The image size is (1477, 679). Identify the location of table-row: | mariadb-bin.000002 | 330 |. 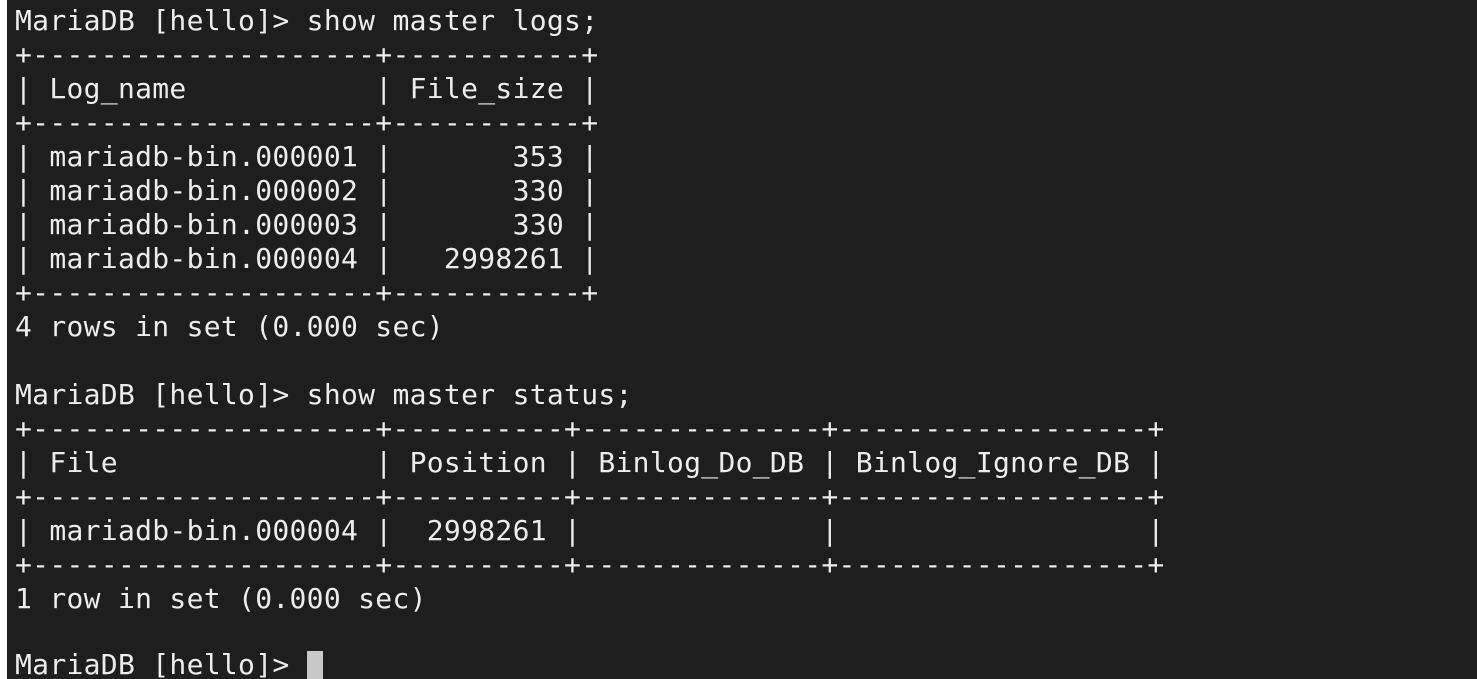
(307, 190).